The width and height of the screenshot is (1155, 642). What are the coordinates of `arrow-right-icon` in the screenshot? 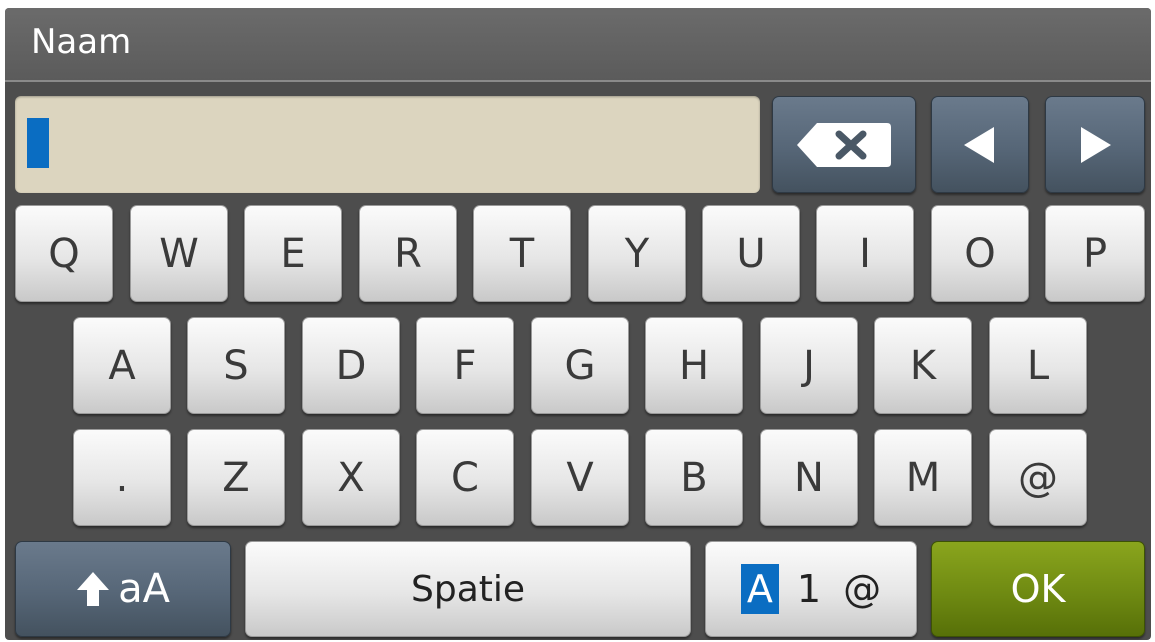 It's located at (1096, 144).